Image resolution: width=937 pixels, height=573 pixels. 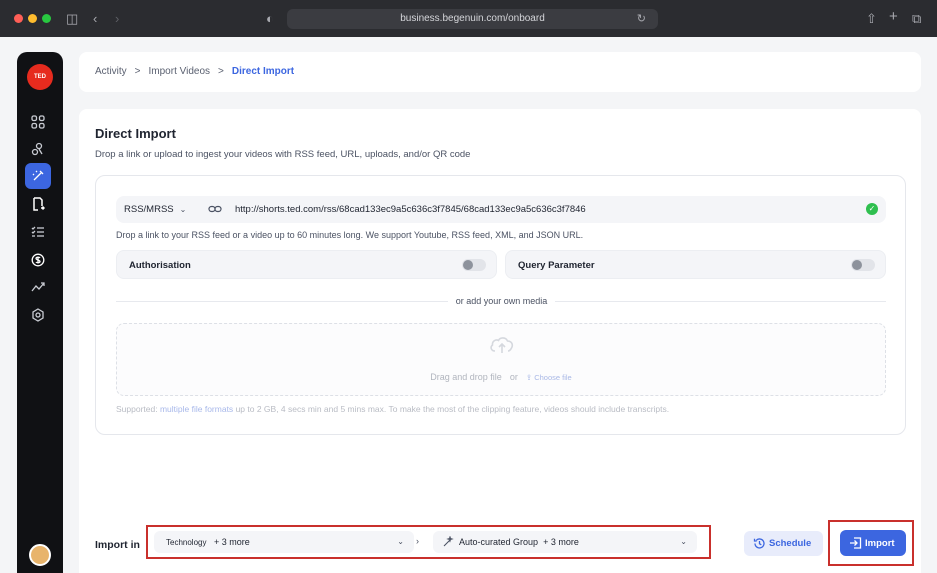 I want to click on category-select-text: Technology + 3 more, so click(x=208, y=542).